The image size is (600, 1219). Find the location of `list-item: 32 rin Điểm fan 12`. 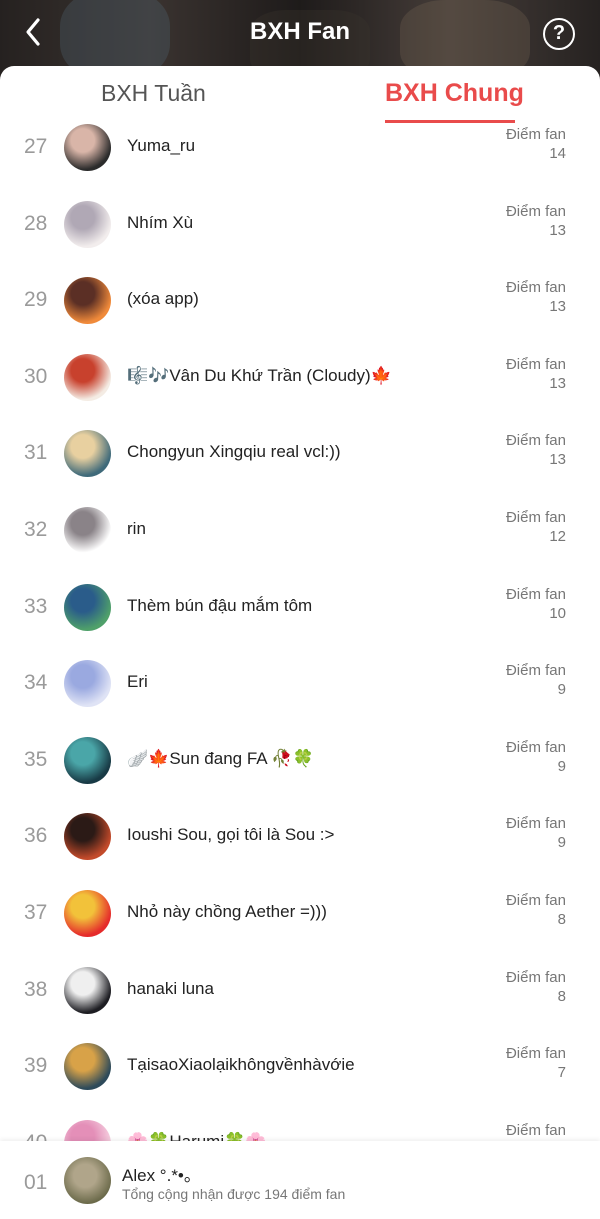

list-item: 32 rin Điểm fan 12 is located at coordinates (300, 530).